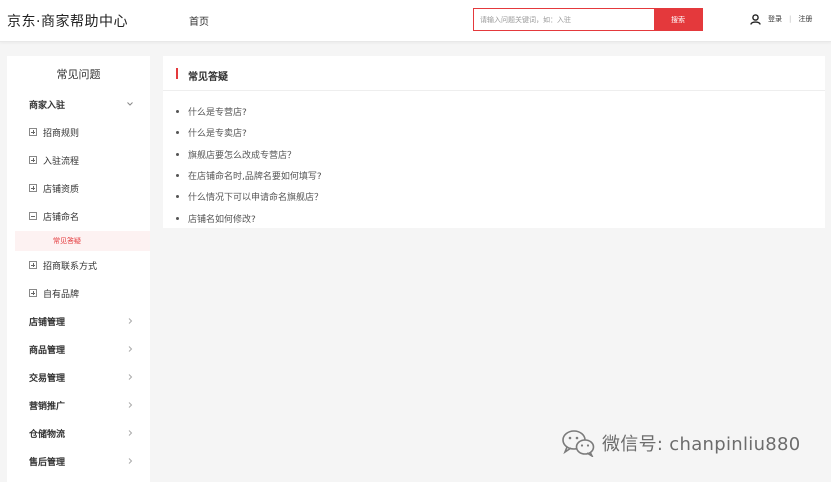 The width and height of the screenshot is (831, 482). Describe the element at coordinates (78, 433) in the screenshot. I see `sidebar-category-logistics: 仓储物流` at that location.